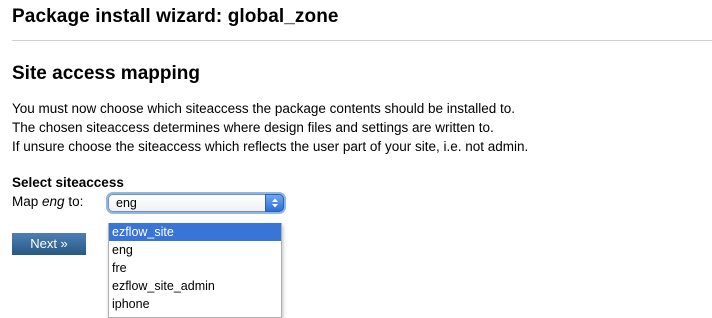 The width and height of the screenshot is (712, 318). Describe the element at coordinates (68, 182) in the screenshot. I see `select-siteaccess-label: Select siteaccess` at that location.